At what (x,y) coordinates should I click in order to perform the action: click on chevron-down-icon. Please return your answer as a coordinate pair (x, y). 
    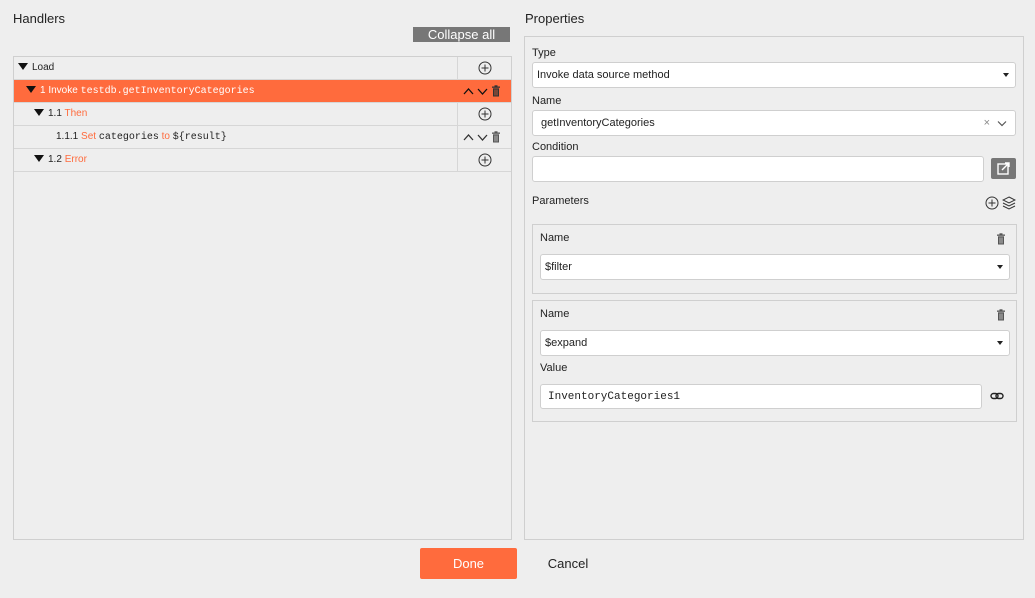
    Looking at the image, I should click on (1002, 123).